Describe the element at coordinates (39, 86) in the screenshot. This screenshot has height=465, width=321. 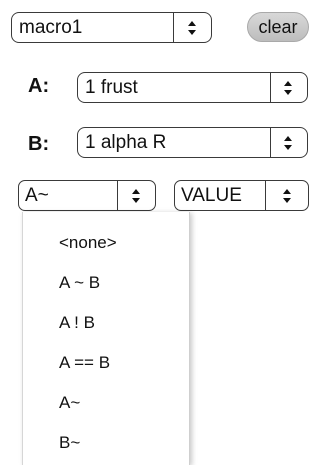
I see `label-a: A:` at that location.